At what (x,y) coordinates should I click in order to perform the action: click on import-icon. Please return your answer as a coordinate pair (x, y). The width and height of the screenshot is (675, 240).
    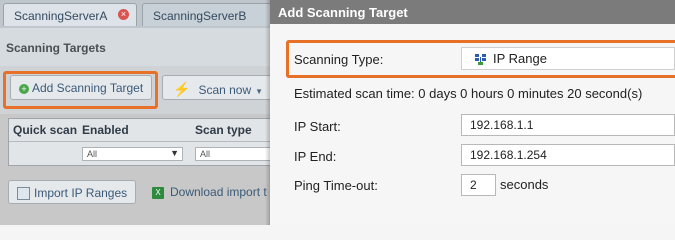
    Looking at the image, I should click on (23, 194).